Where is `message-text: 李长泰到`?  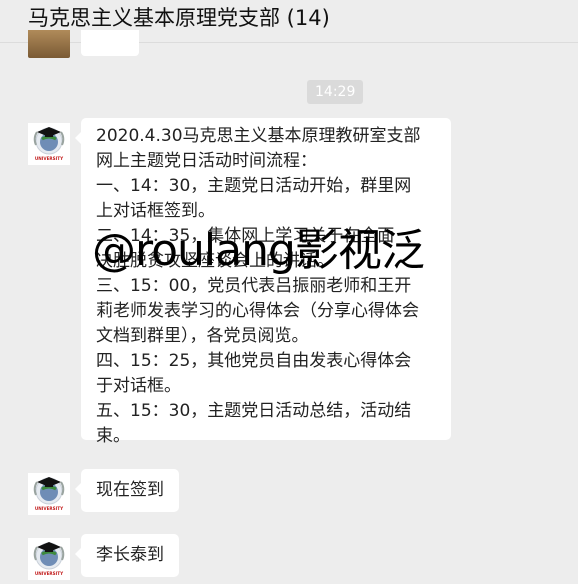 message-text: 李长泰到 is located at coordinates (130, 555).